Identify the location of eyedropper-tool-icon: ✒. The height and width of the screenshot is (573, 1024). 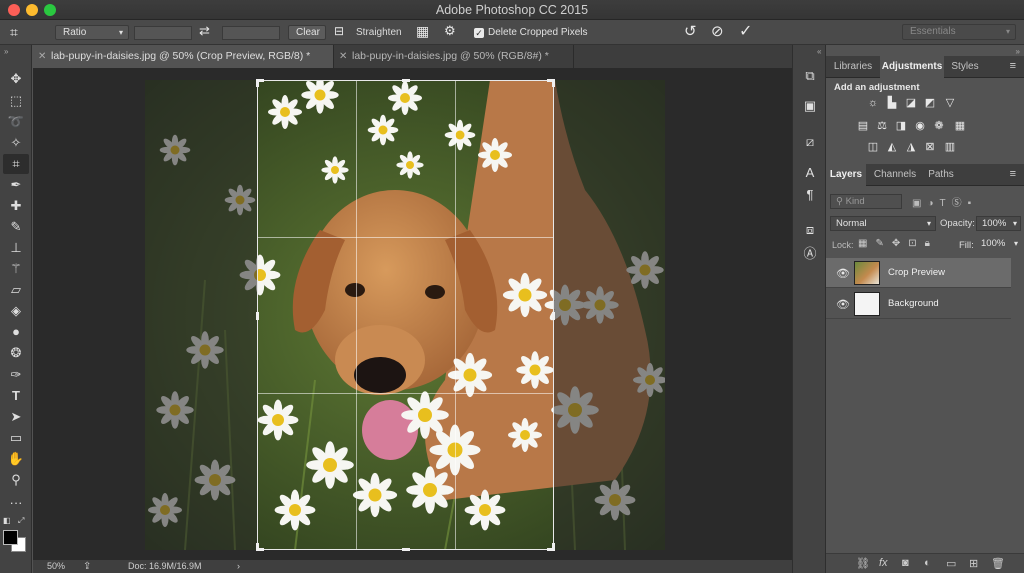
(16, 185).